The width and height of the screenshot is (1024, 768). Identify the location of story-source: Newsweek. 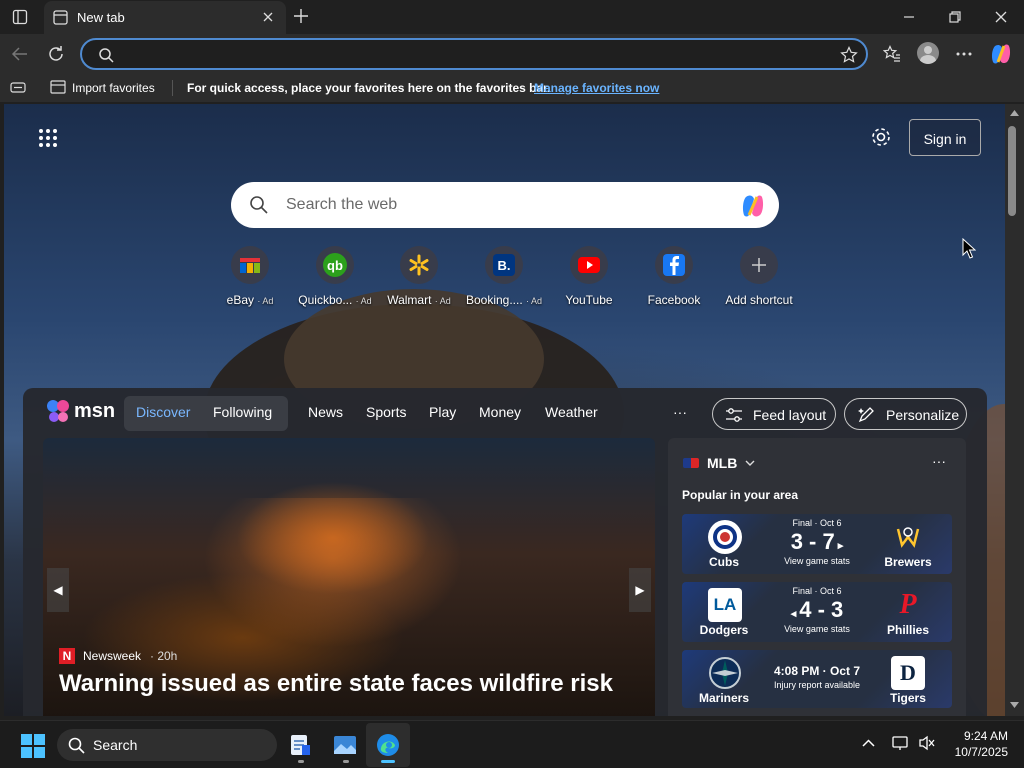
(112, 656).